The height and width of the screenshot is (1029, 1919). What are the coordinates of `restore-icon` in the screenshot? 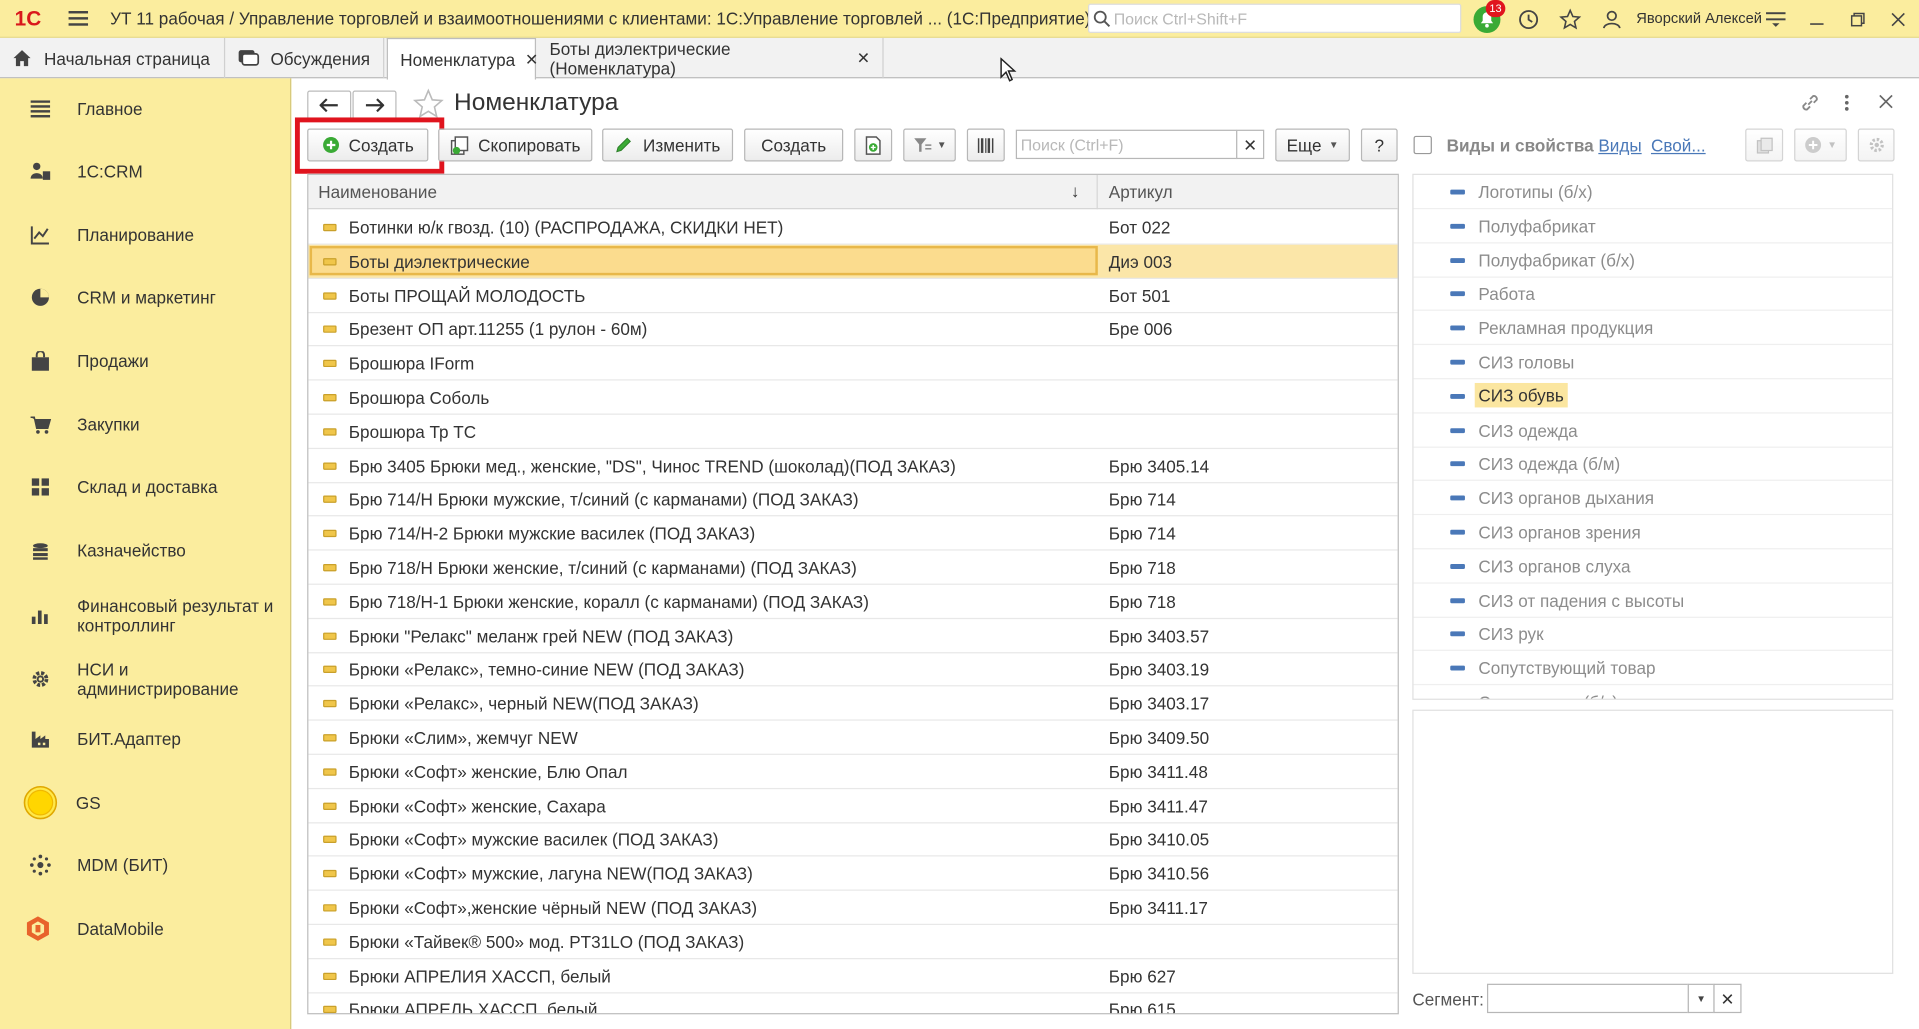 It's located at (1857, 19).